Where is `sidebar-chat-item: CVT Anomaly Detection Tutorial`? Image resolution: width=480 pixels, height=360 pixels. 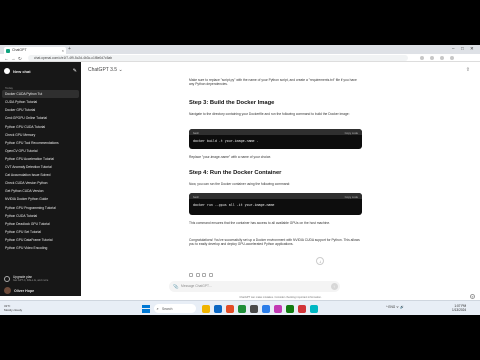
sidebar-chat-item: CVT Anomaly Detection Tutorial is located at coordinates (40, 167).